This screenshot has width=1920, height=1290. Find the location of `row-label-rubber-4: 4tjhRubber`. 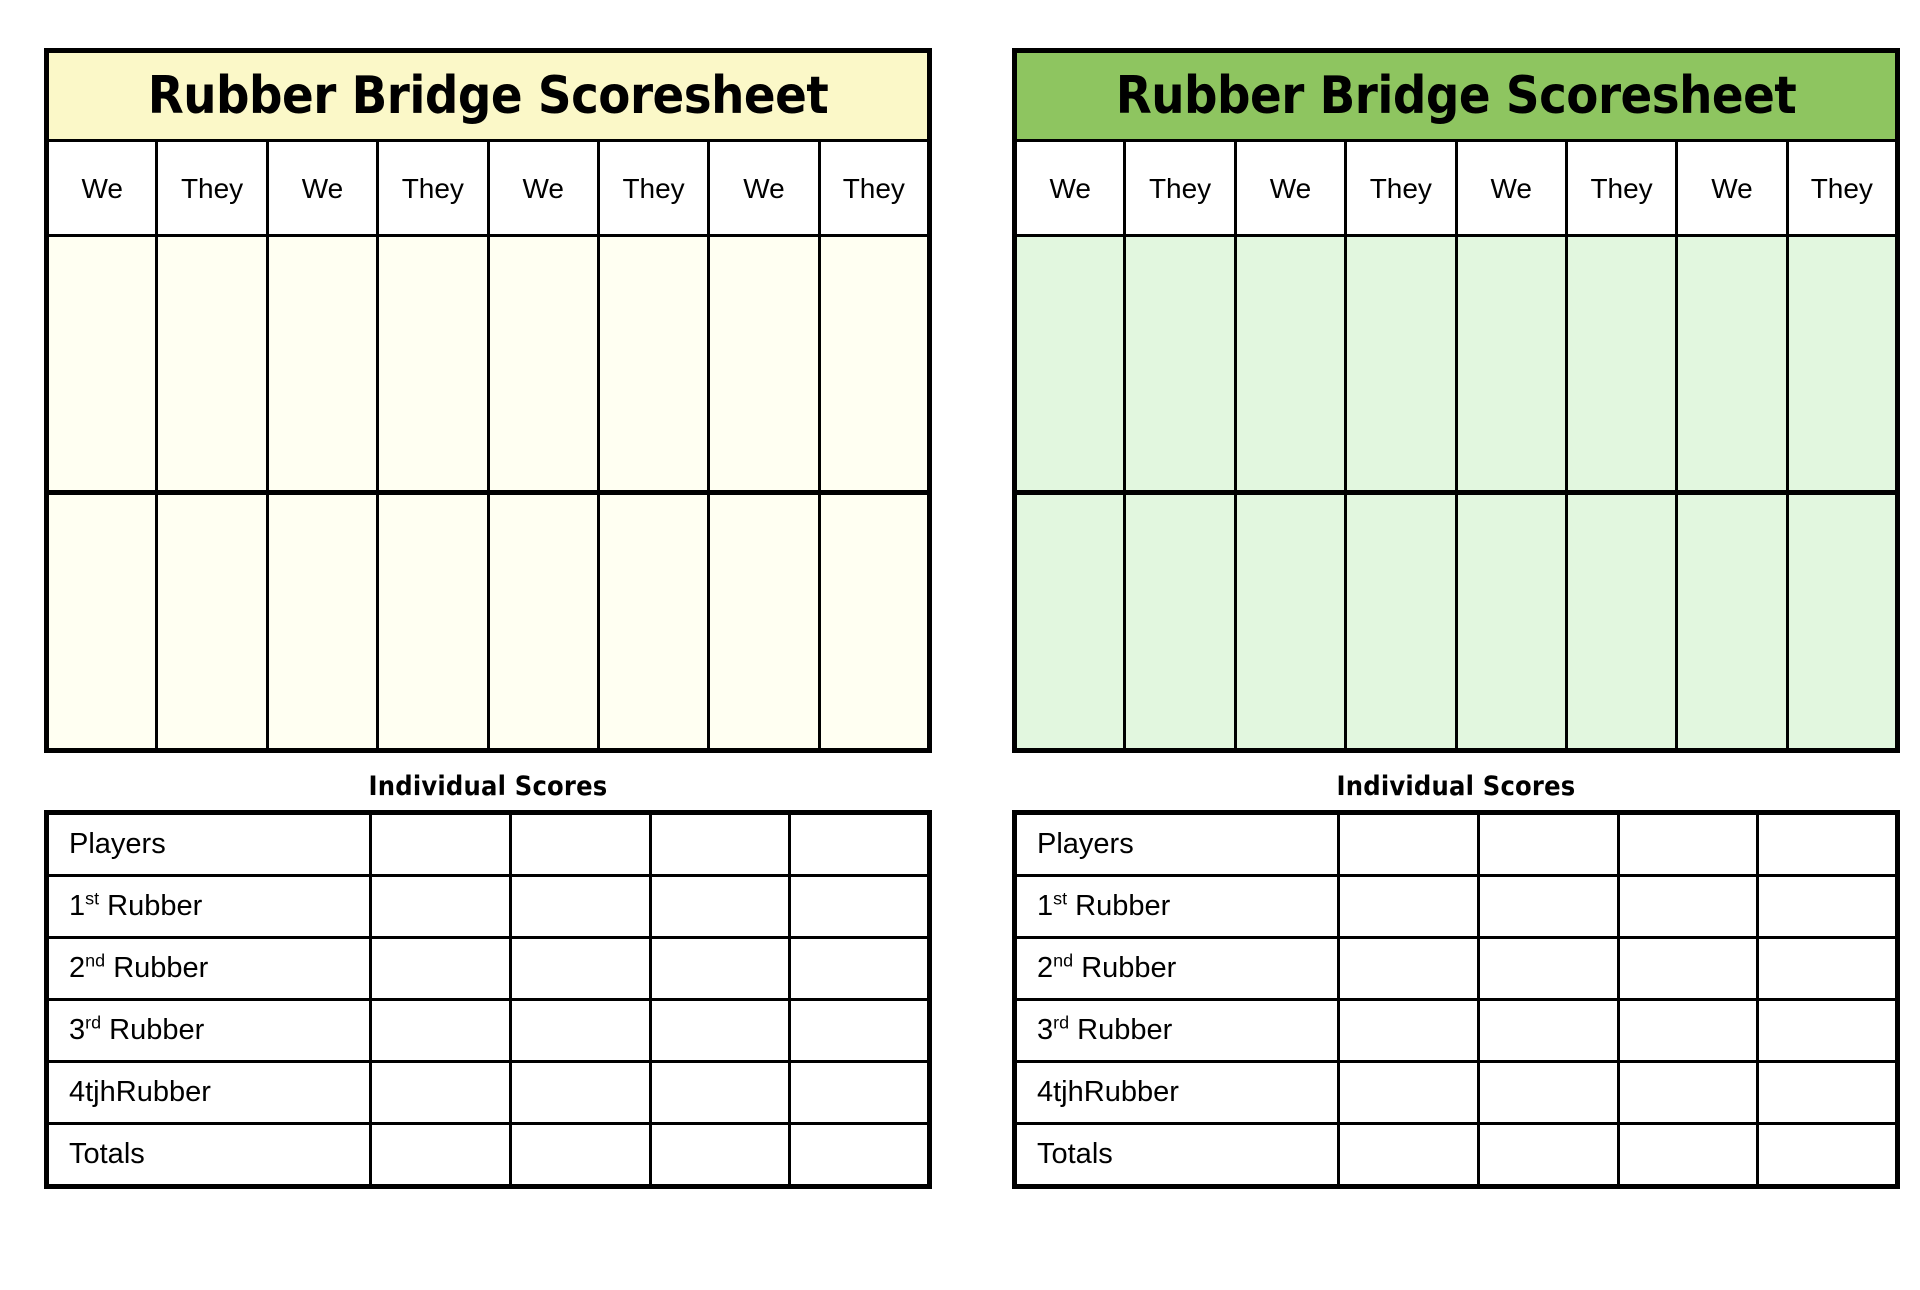

row-label-rubber-4: 4tjhRubber is located at coordinates (209, 1092).